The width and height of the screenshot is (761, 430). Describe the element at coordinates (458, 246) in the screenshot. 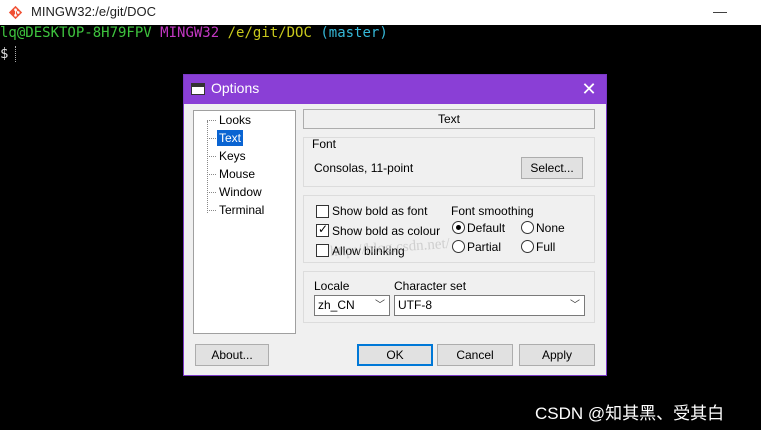

I see `smoothing-partial-radio` at that location.